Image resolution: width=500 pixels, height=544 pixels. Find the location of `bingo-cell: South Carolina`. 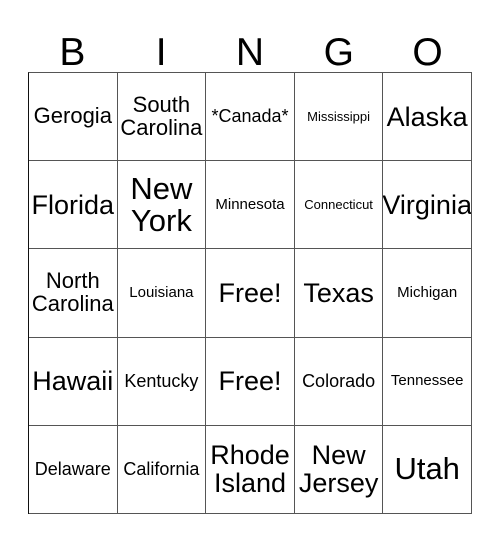

bingo-cell: South Carolina is located at coordinates (162, 117).